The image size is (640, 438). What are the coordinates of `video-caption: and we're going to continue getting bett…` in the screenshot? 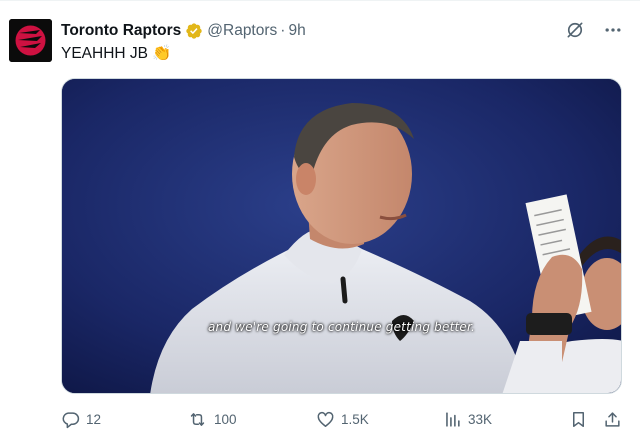 It's located at (341, 327).